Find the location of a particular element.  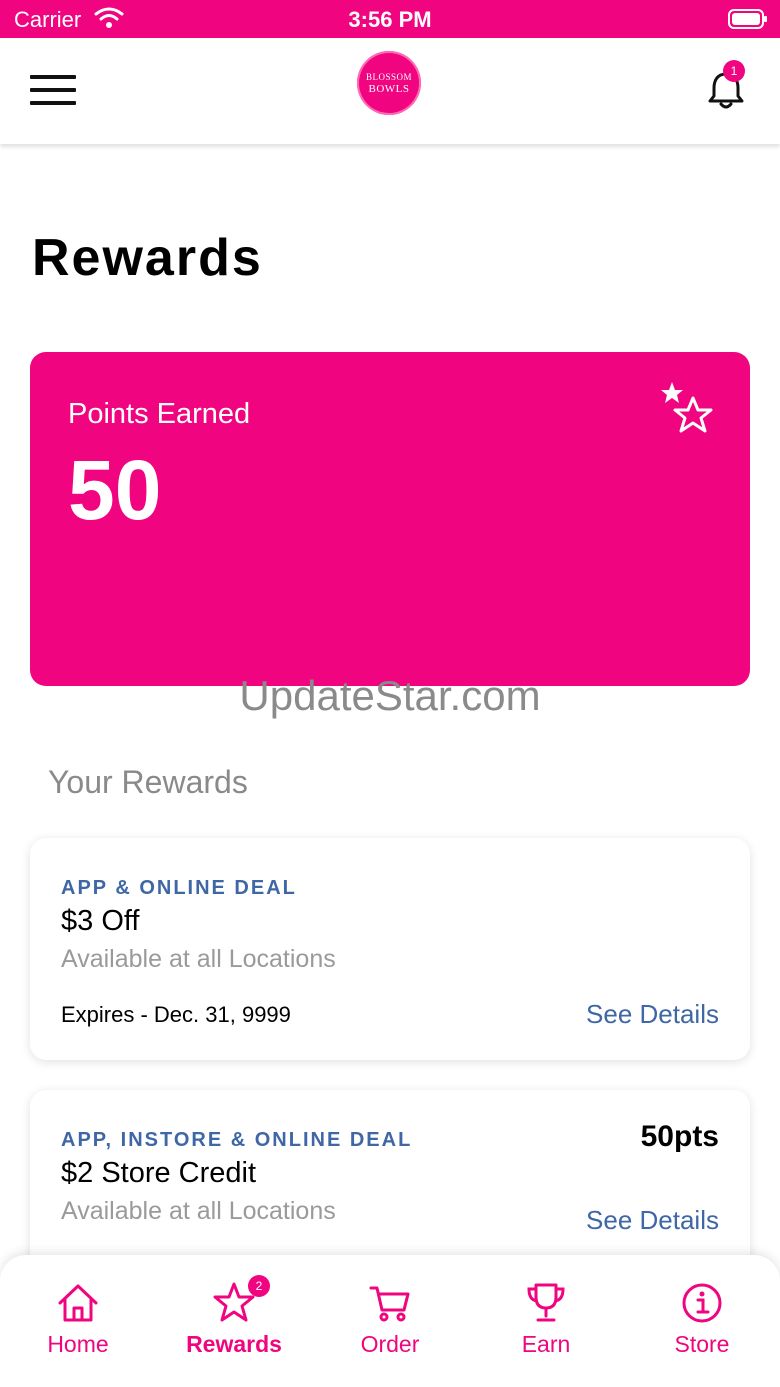

status-bar: Carrier 3:56 PM is located at coordinates (390, 19).